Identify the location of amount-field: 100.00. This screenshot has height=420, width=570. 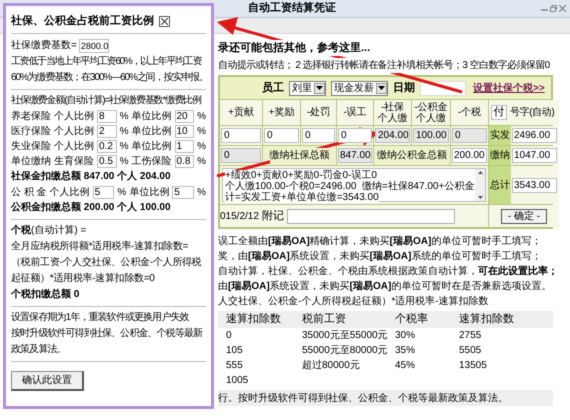
(431, 135).